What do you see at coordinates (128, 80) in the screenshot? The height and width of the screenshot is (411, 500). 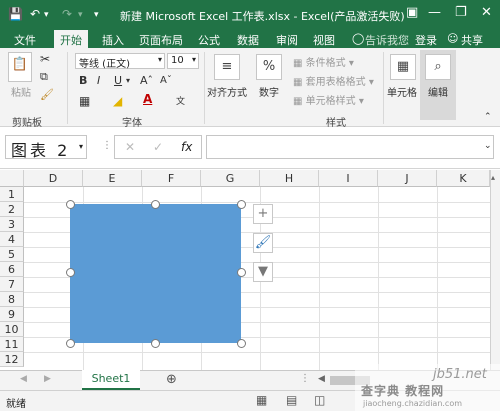 I see `underline-dropdown-icon: ▾` at bounding box center [128, 80].